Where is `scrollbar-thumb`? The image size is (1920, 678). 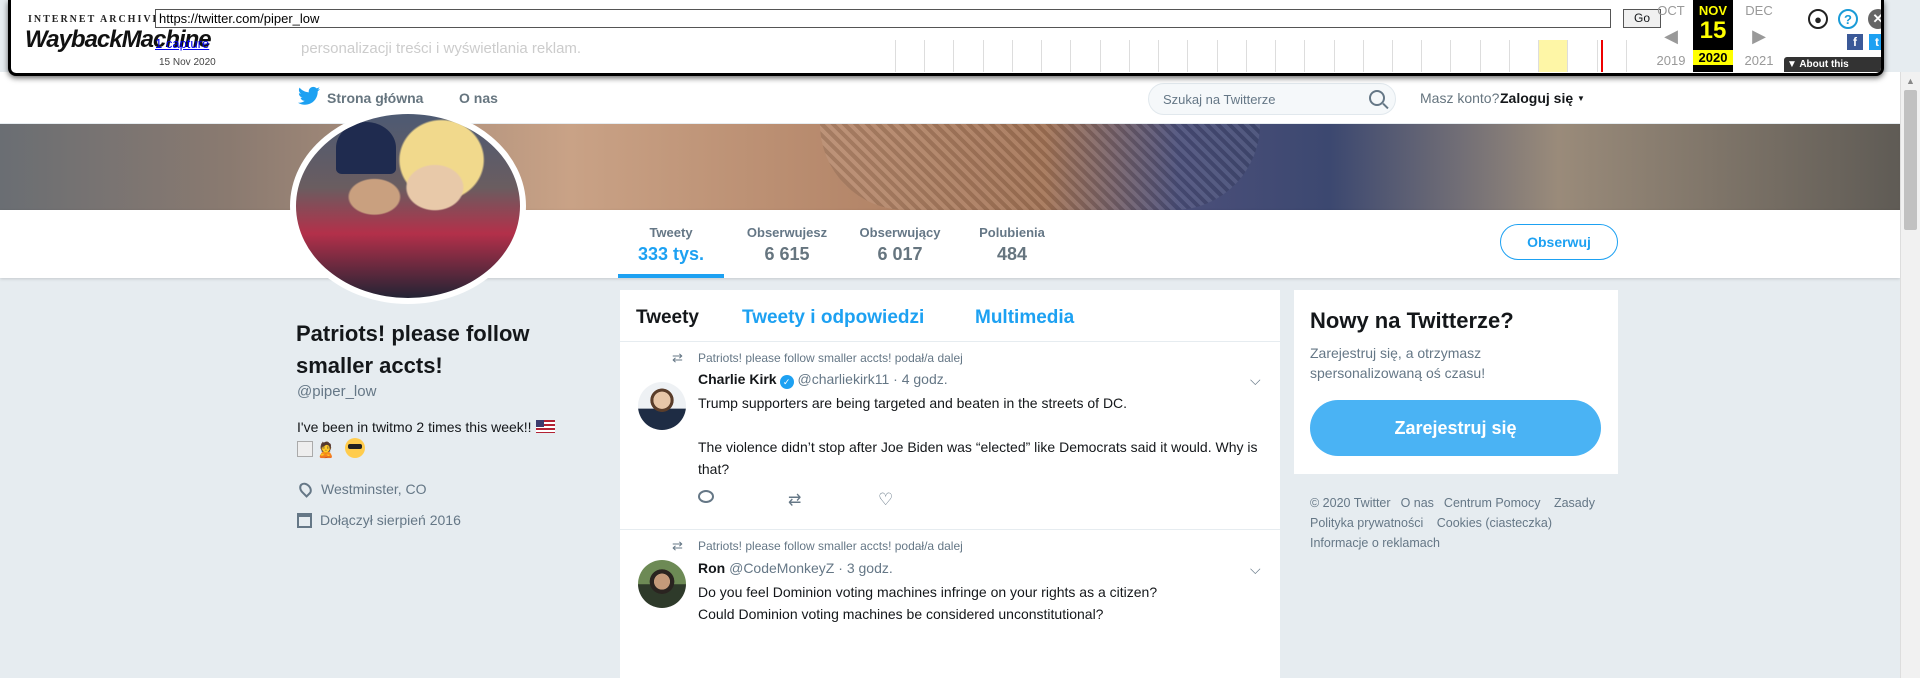
scrollbar-thumb is located at coordinates (1910, 160).